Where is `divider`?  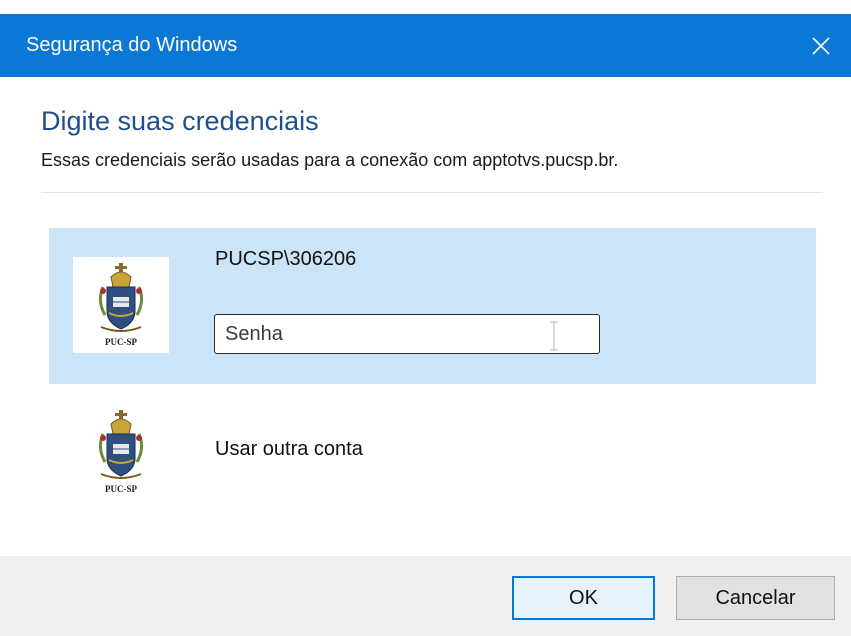 divider is located at coordinates (432, 192).